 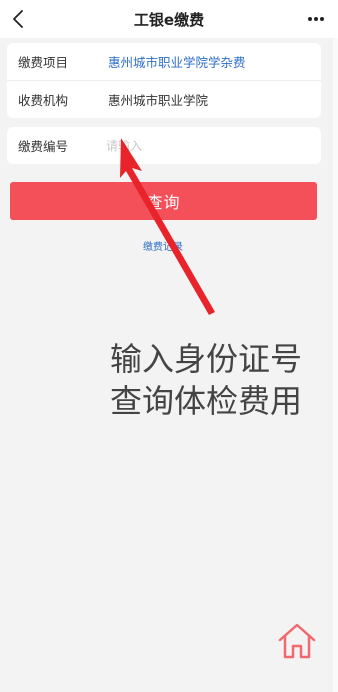 I want to click on payment-item-value: 惠州城市职业学院学杂费, so click(x=177, y=61).